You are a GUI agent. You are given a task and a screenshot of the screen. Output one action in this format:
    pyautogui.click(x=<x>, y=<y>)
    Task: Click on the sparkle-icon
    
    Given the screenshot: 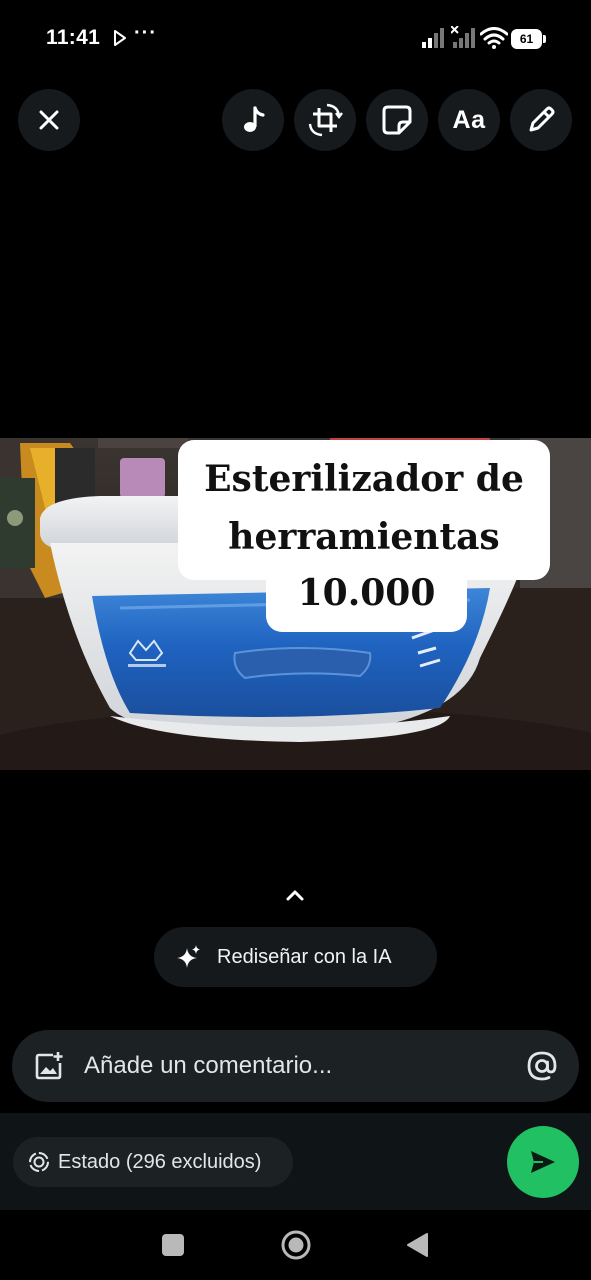 What is the action you would take?
    pyautogui.click(x=188, y=956)
    